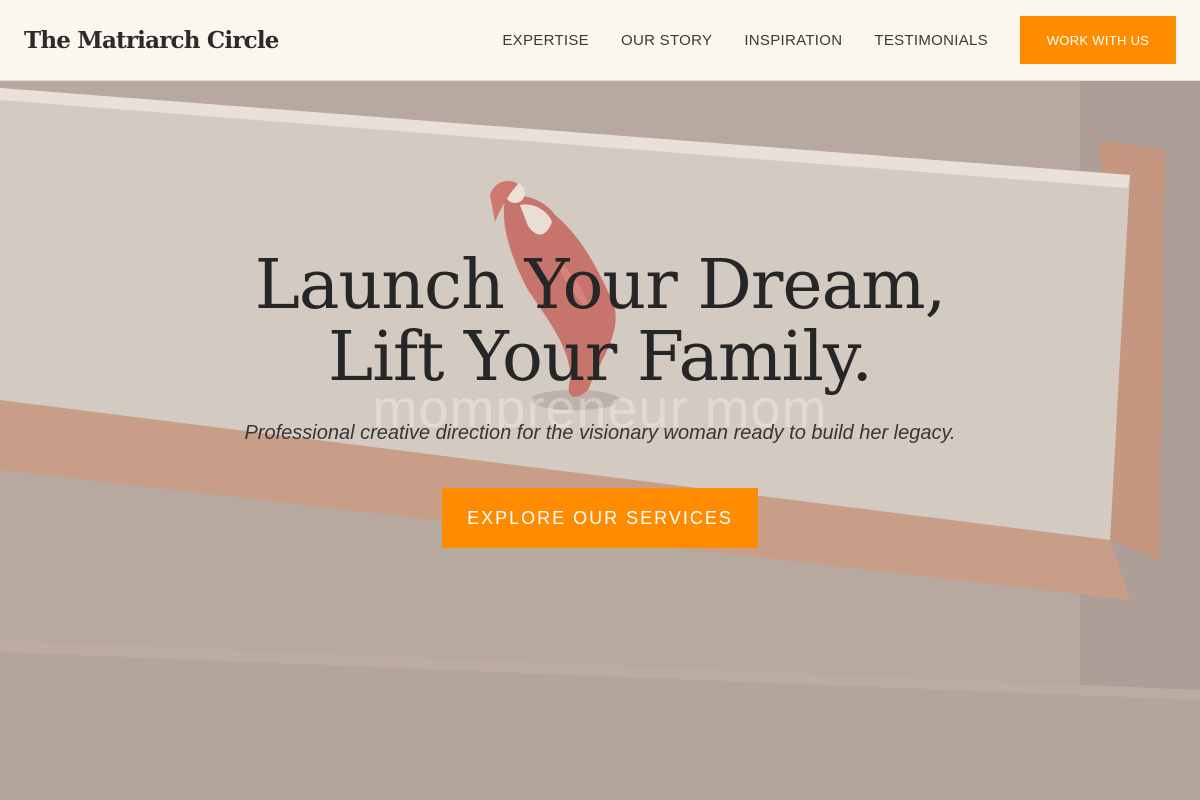  Describe the element at coordinates (151, 40) in the screenshot. I see `brand-logo: The Matriarch Circle` at that location.